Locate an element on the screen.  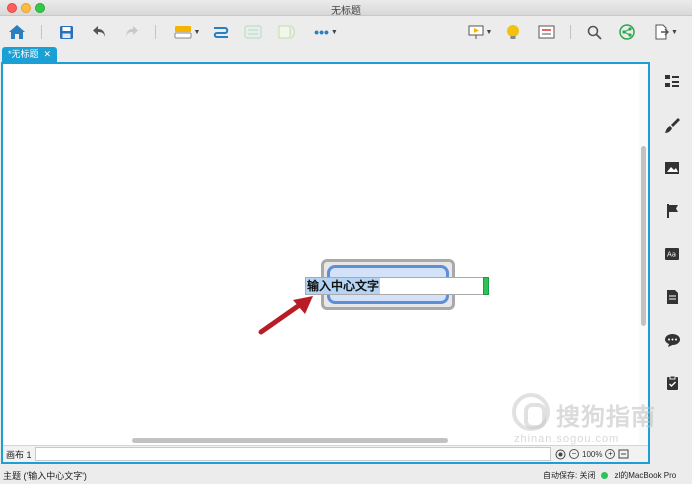
tab-bar: *无标题 ✕ is located at coordinates (346, 54).